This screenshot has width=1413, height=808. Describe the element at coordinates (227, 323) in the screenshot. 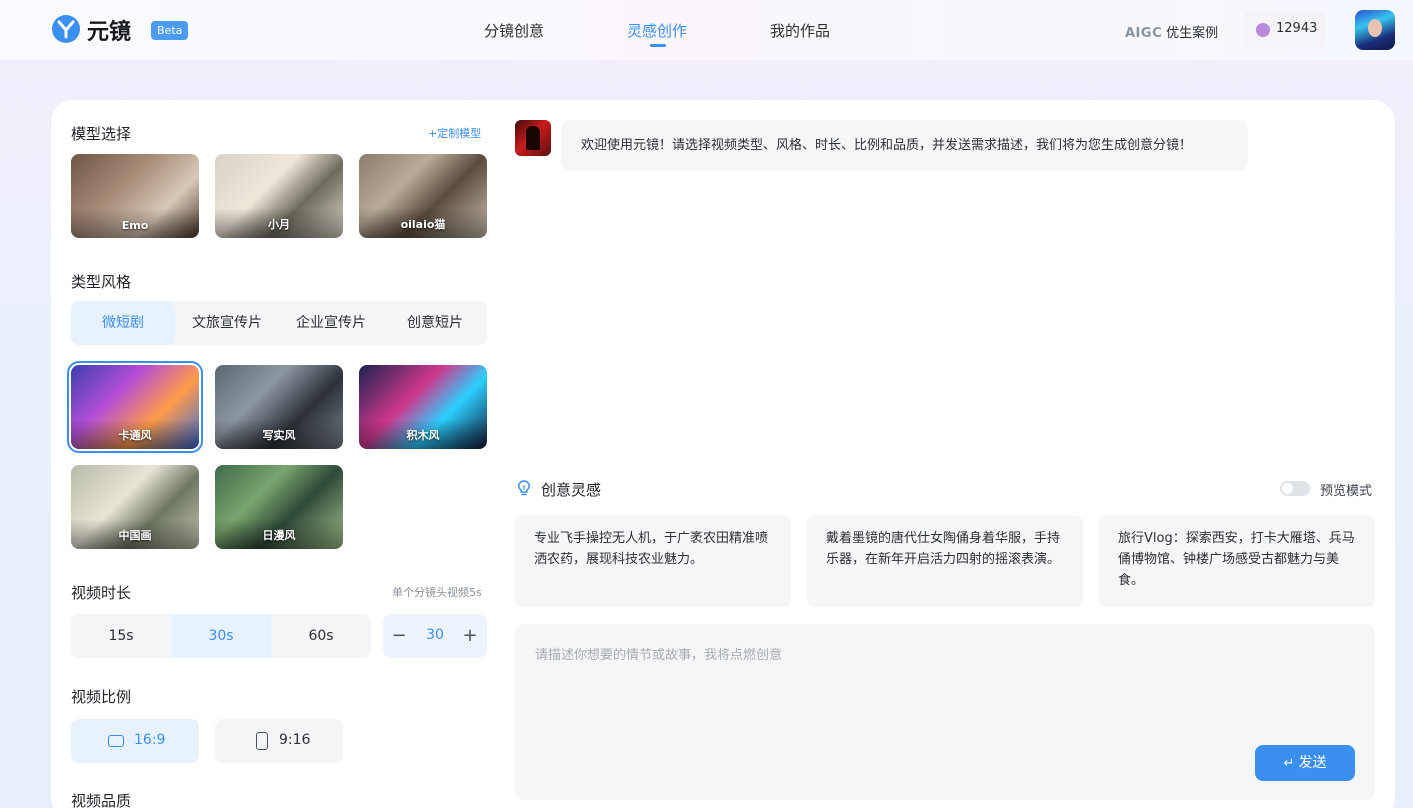

I see `tab-tourism-promo: 文旅宣传片` at that location.